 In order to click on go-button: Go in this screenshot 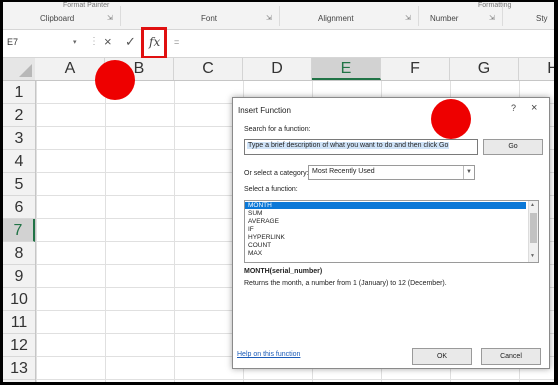, I will do `click(513, 147)`.